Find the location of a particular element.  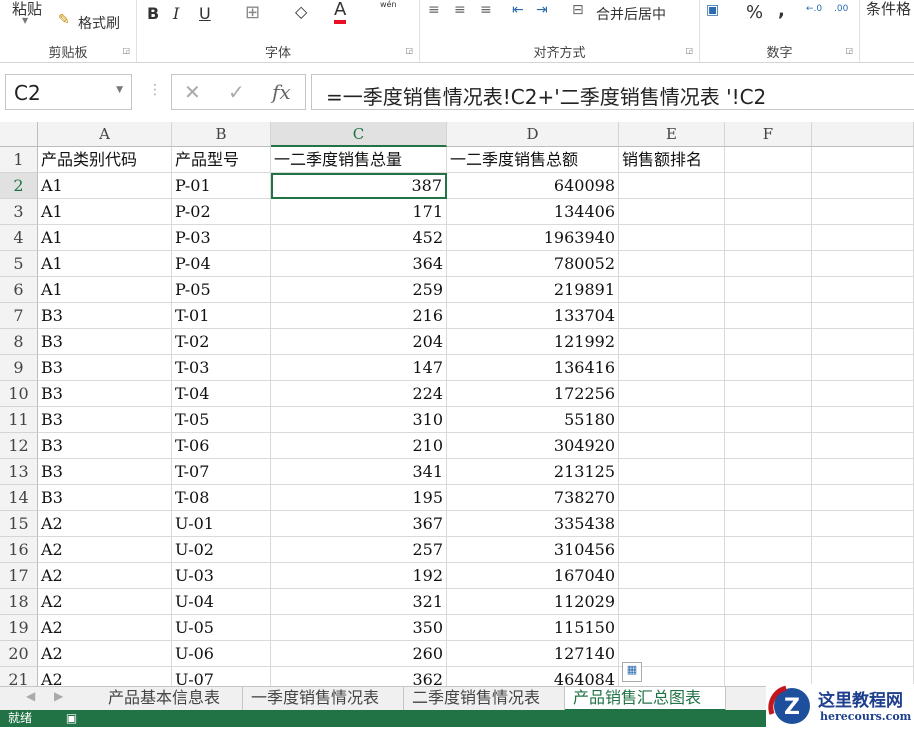

phonetic-button: wén is located at coordinates (388, 4).